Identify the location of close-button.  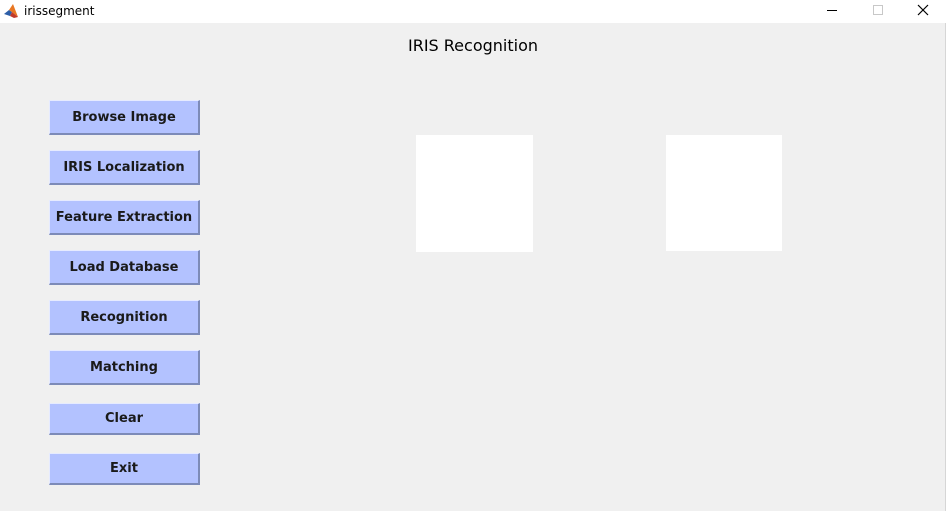
(923, 11).